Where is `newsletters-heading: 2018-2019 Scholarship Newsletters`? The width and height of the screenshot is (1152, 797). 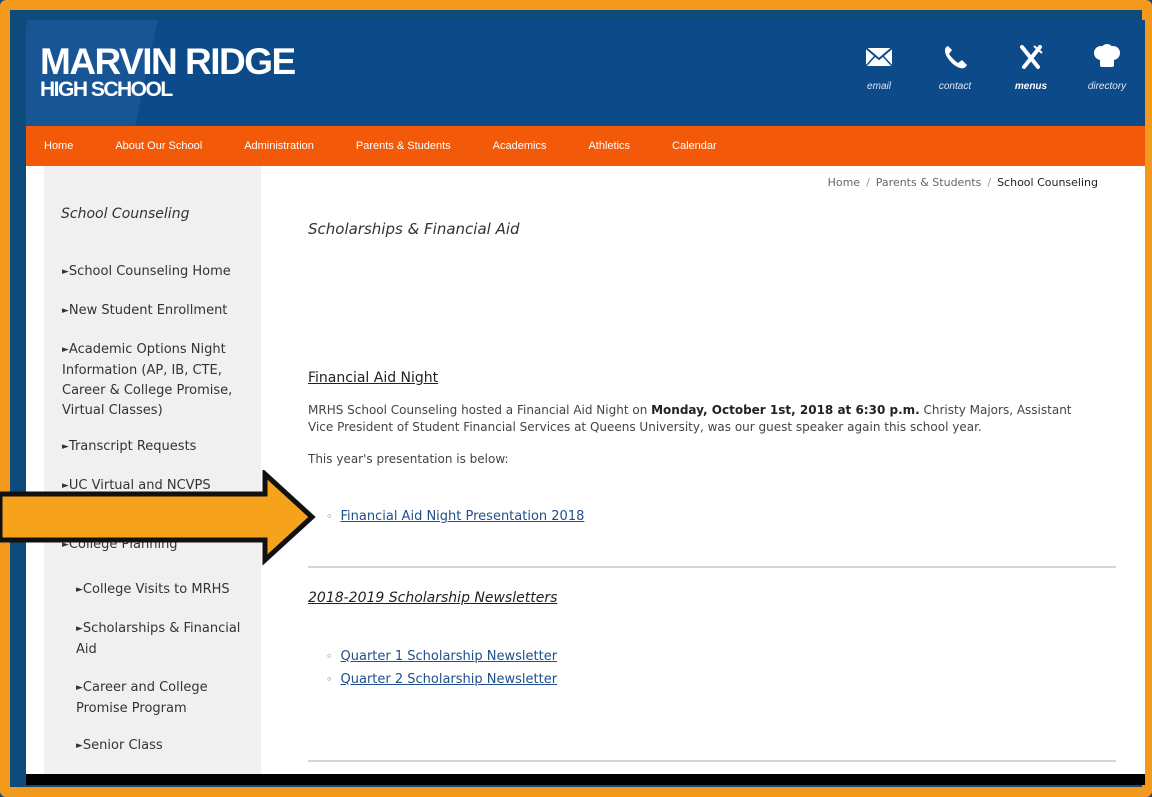
newsletters-heading: 2018-2019 Scholarship Newsletters is located at coordinates (433, 598).